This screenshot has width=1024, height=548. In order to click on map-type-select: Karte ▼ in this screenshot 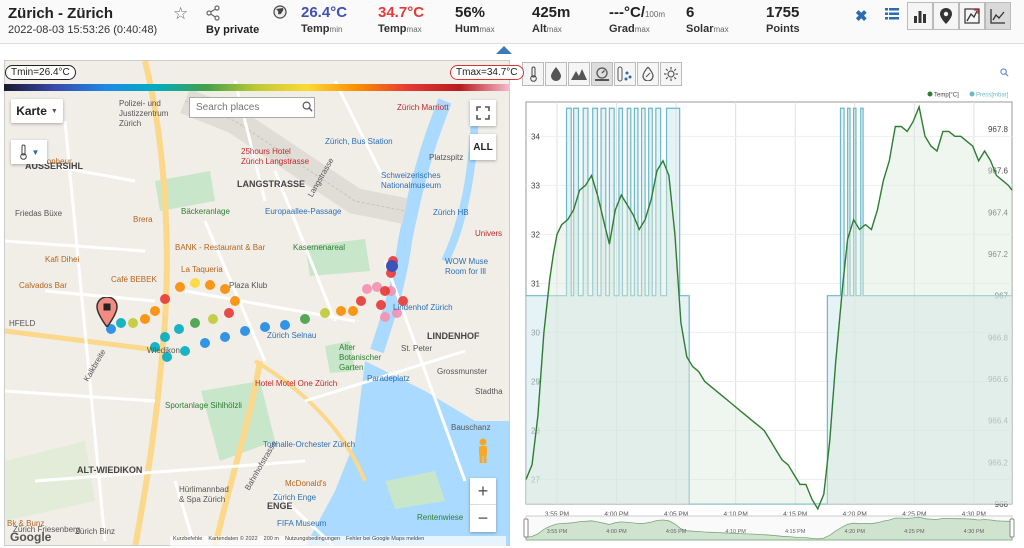, I will do `click(37, 111)`.